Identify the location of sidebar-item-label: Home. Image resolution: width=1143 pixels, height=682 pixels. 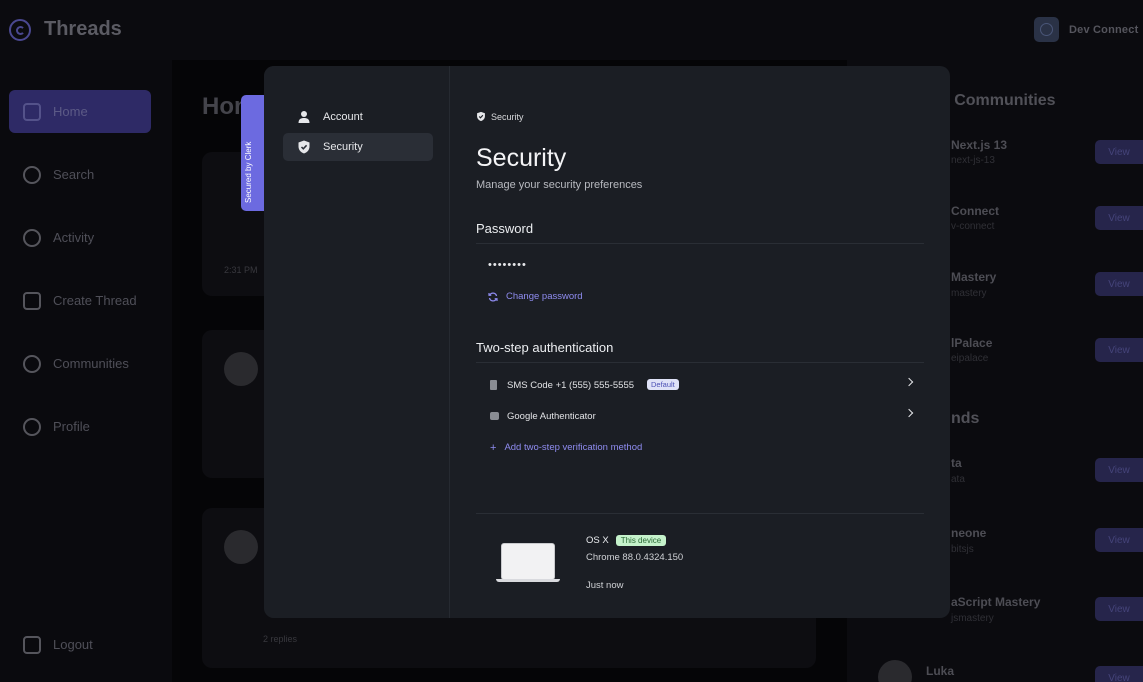
(70, 111).